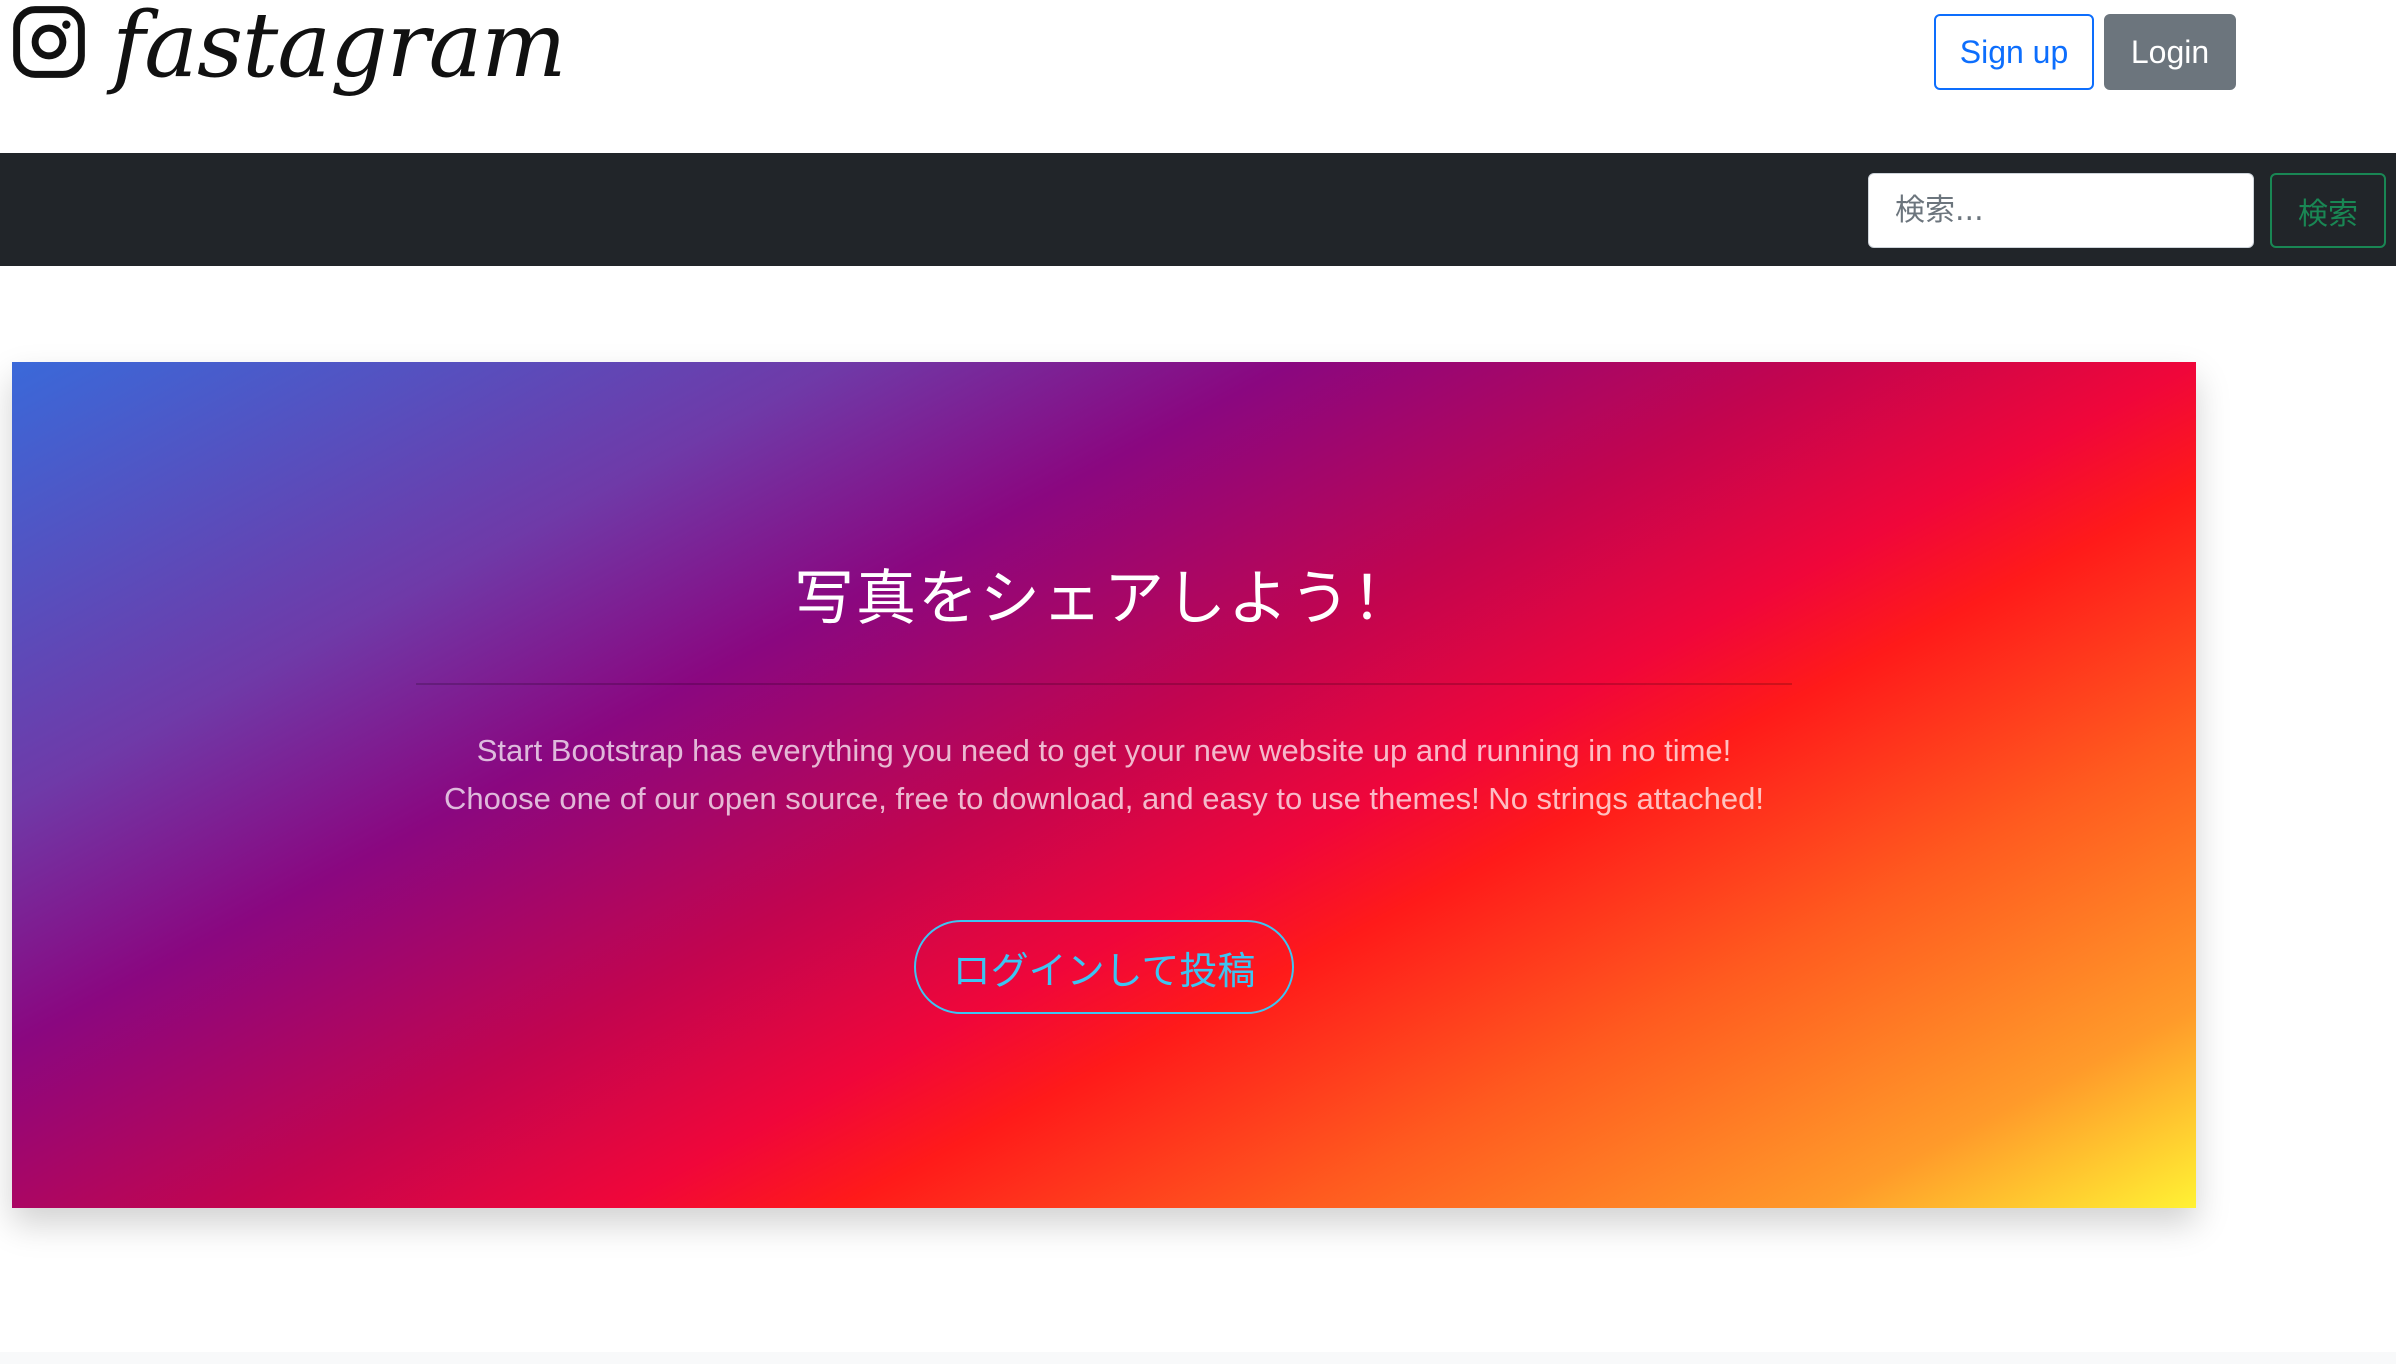 The width and height of the screenshot is (2396, 1364). I want to click on hero-title: 写真をシェアしよう！, so click(1104, 599).